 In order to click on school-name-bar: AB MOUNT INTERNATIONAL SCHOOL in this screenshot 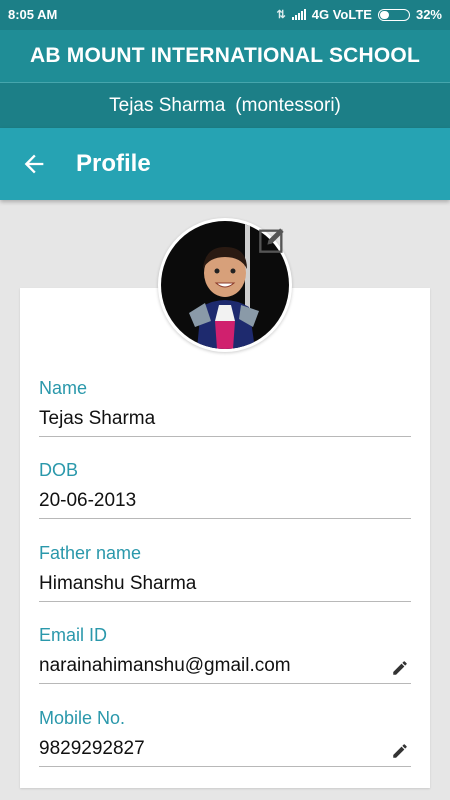, I will do `click(225, 56)`.